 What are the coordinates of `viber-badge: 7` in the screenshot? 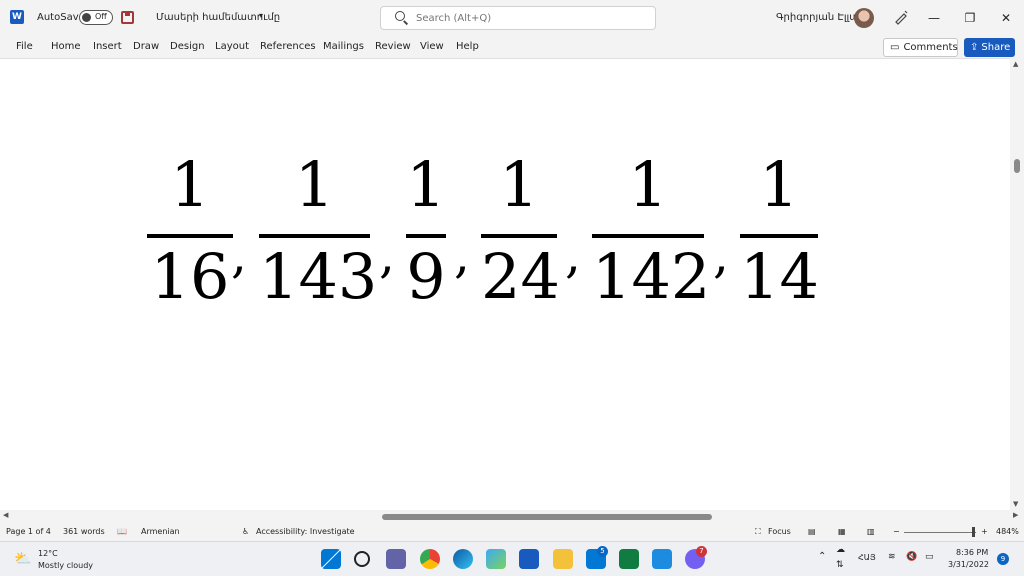 It's located at (701, 551).